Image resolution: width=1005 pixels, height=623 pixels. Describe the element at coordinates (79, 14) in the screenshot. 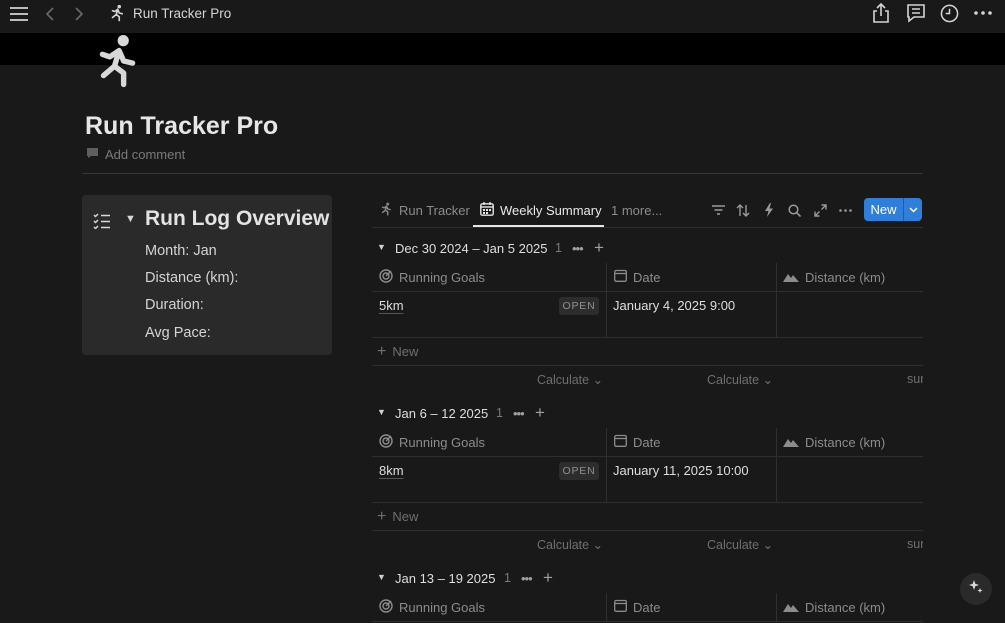

I see `forward-icon` at that location.